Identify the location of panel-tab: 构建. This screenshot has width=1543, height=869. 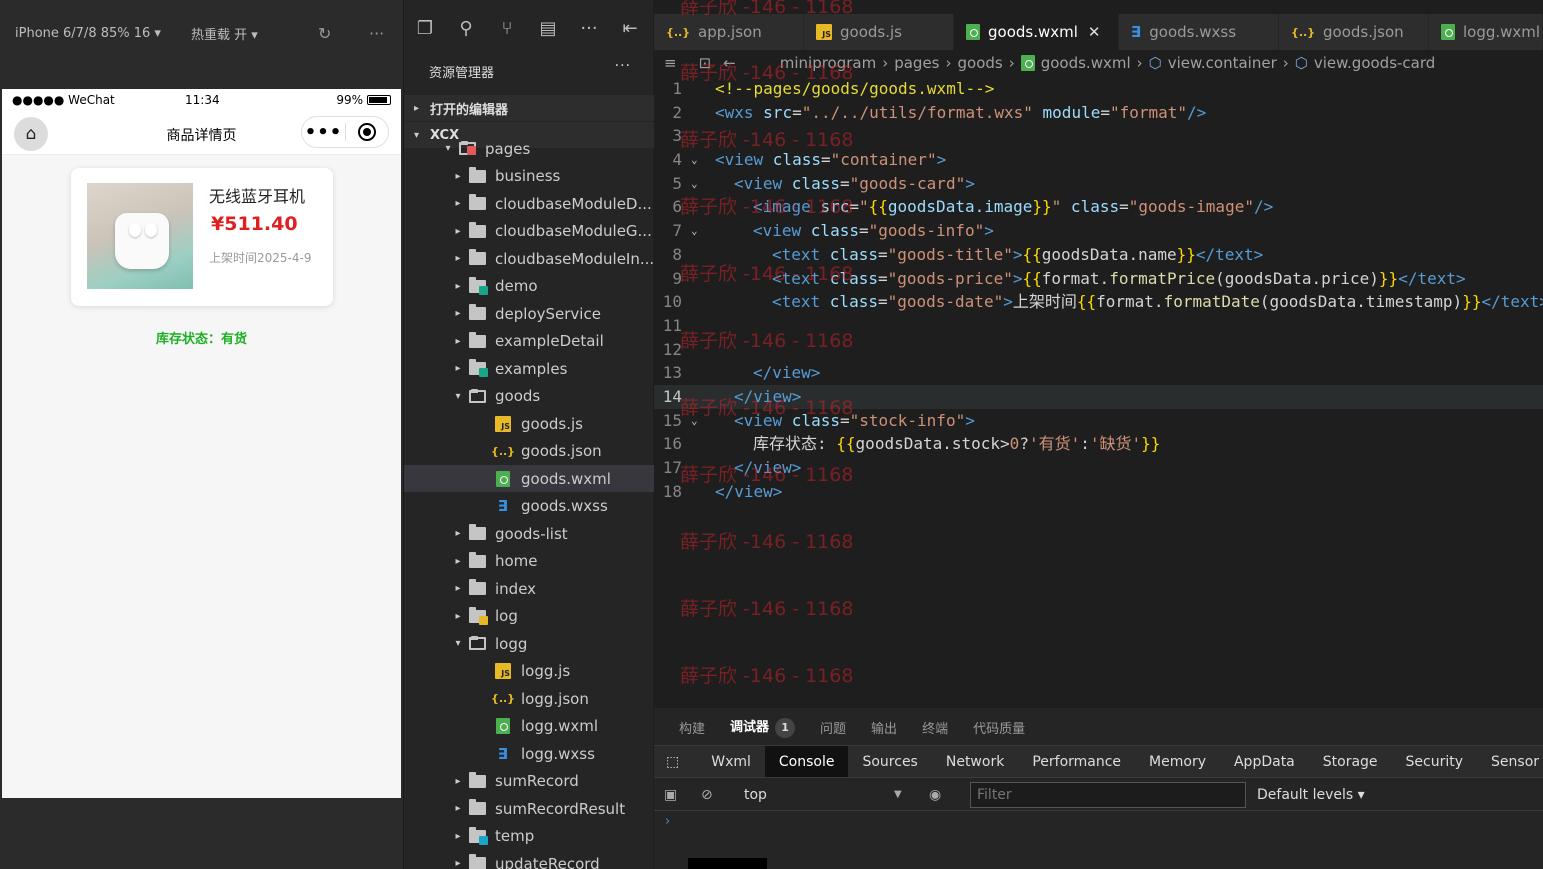
(692, 727).